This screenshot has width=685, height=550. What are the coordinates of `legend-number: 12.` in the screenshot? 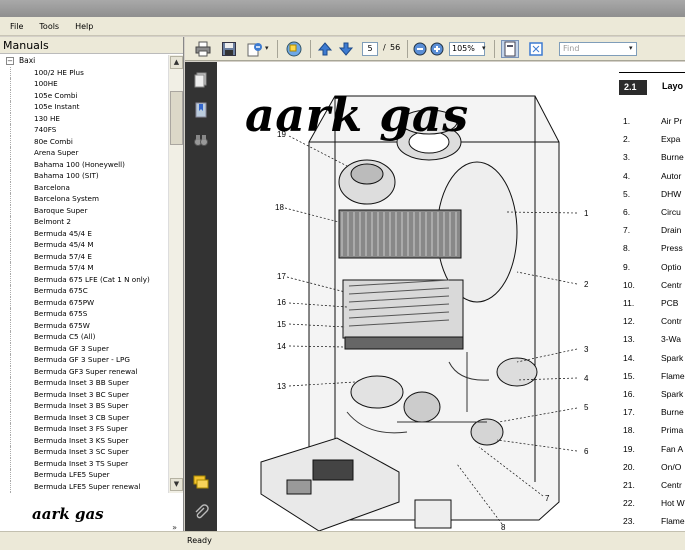 It's located at (629, 321).